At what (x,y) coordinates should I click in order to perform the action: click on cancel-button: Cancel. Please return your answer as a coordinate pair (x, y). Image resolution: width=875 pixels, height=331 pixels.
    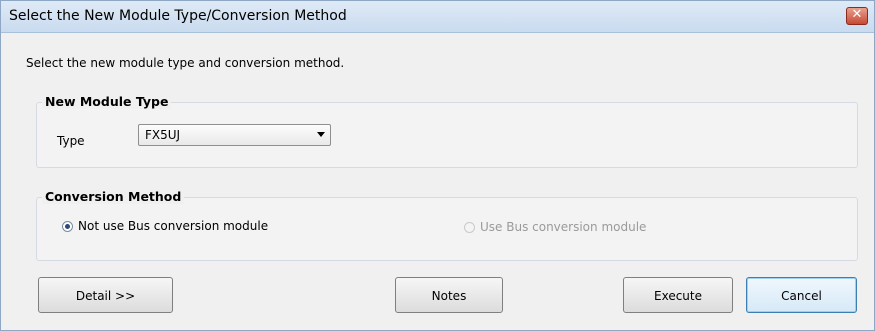
    Looking at the image, I should click on (801, 295).